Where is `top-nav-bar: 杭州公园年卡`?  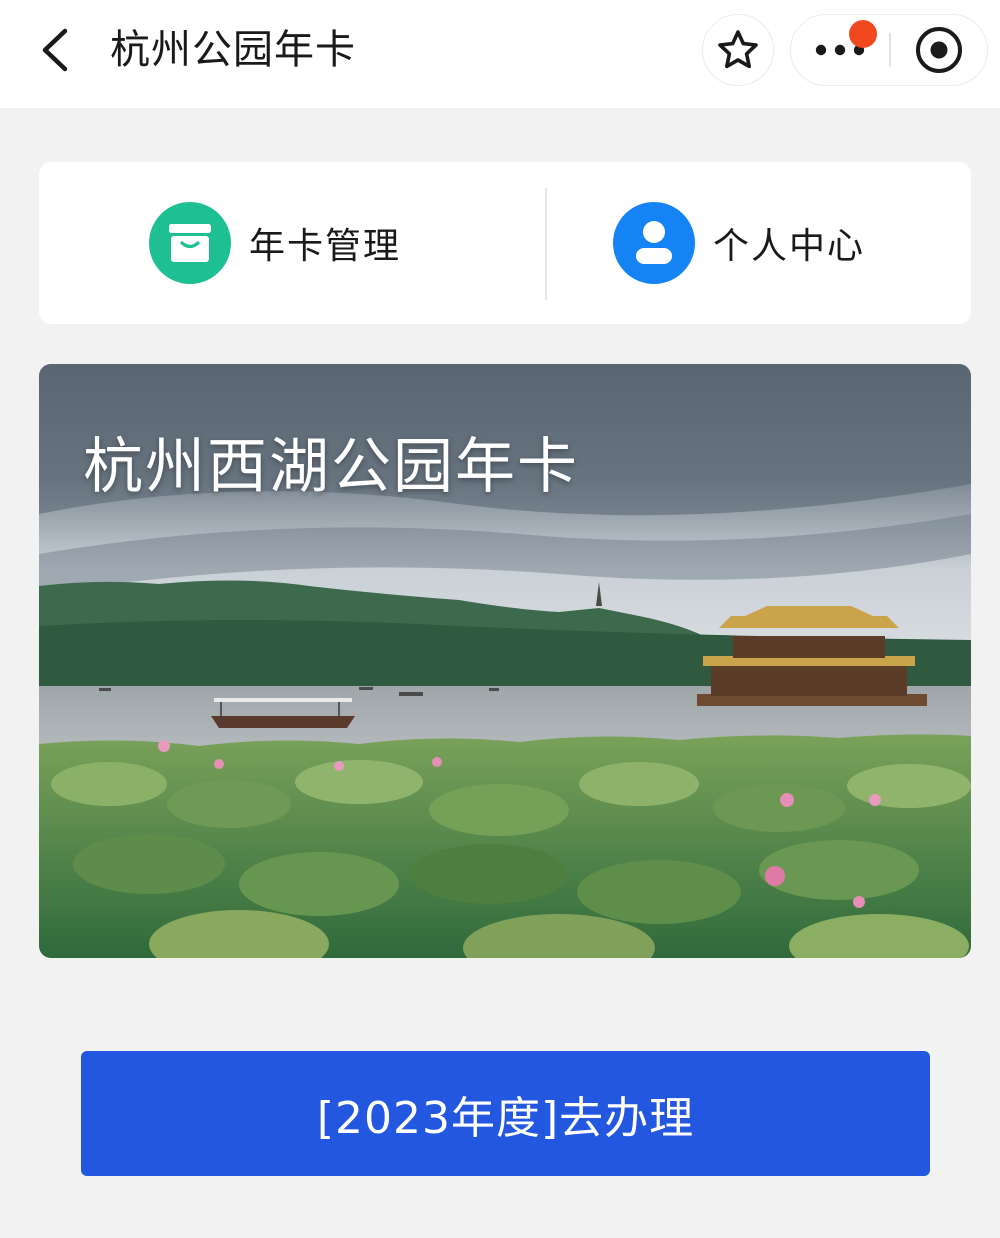 top-nav-bar: 杭州公园年卡 is located at coordinates (500, 54).